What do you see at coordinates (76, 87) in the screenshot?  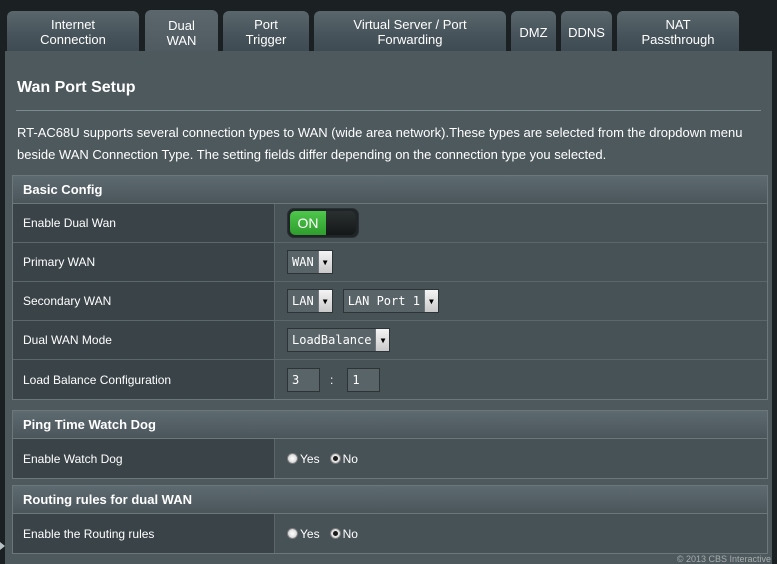 I see `page-title: Wan Port Setup` at bounding box center [76, 87].